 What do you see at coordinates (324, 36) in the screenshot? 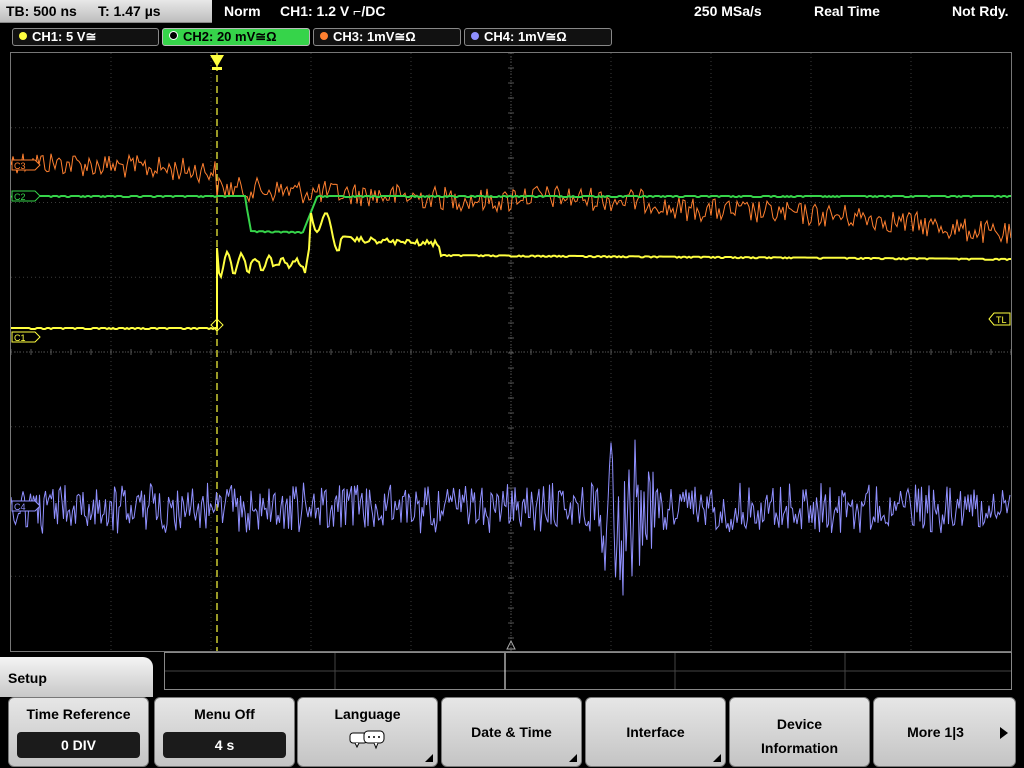
I see `ch3-dot-icon` at bounding box center [324, 36].